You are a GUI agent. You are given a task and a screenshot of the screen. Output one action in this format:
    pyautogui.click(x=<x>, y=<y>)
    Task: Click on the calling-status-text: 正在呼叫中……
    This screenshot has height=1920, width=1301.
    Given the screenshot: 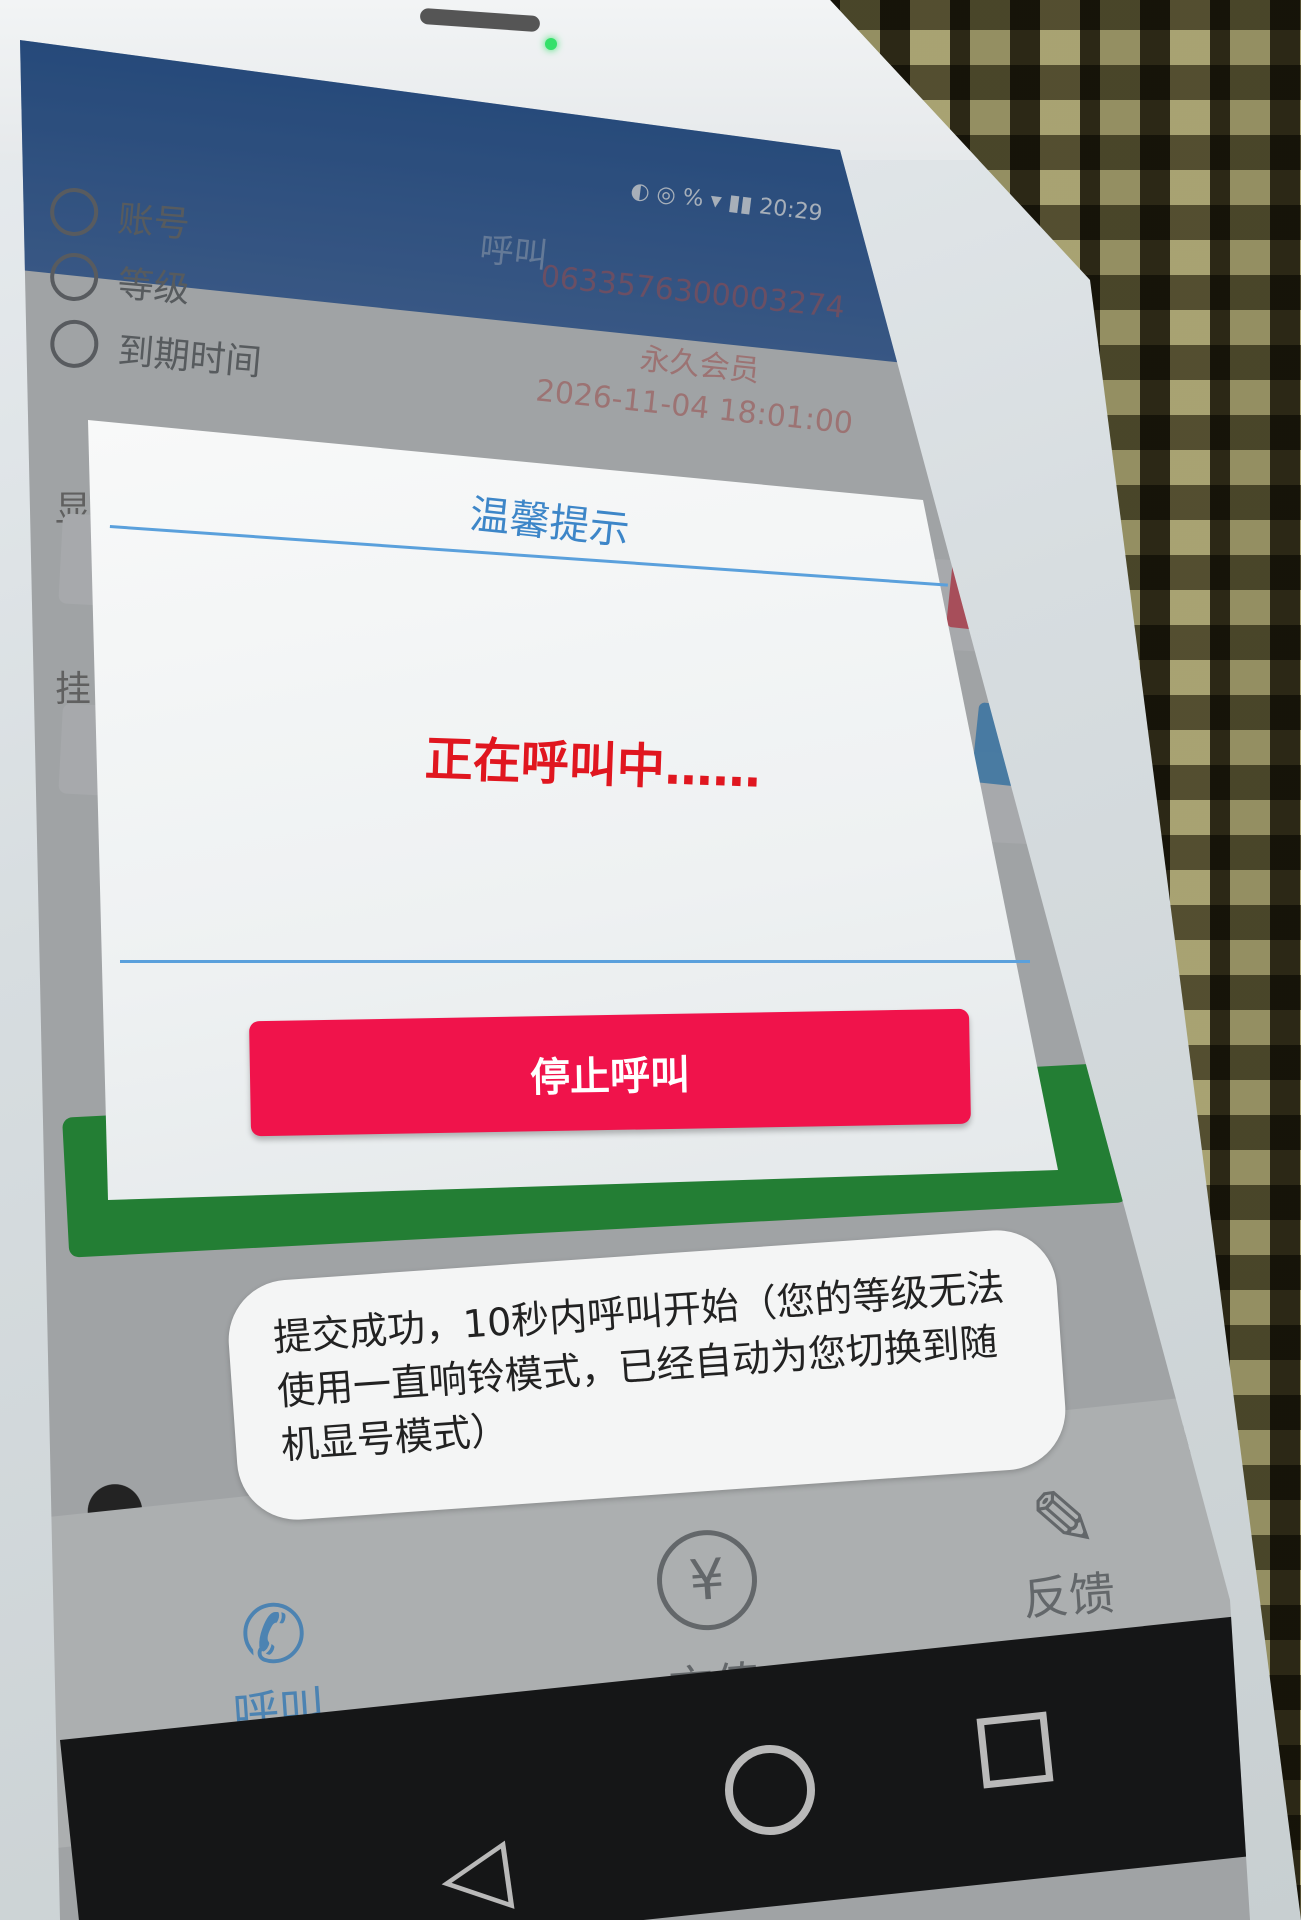 What is the action you would take?
    pyautogui.click(x=592, y=765)
    